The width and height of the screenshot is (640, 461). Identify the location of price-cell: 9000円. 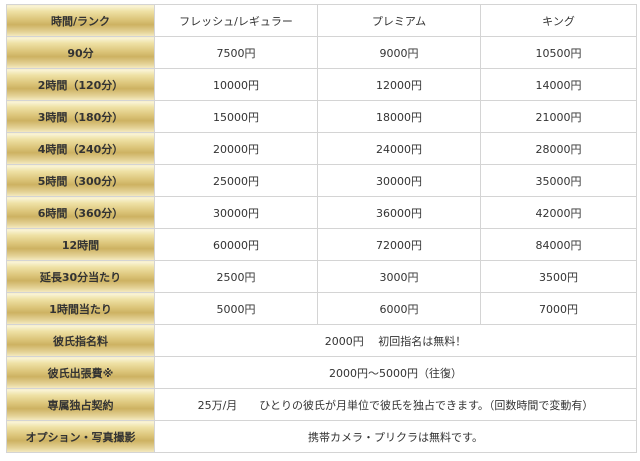
(399, 52).